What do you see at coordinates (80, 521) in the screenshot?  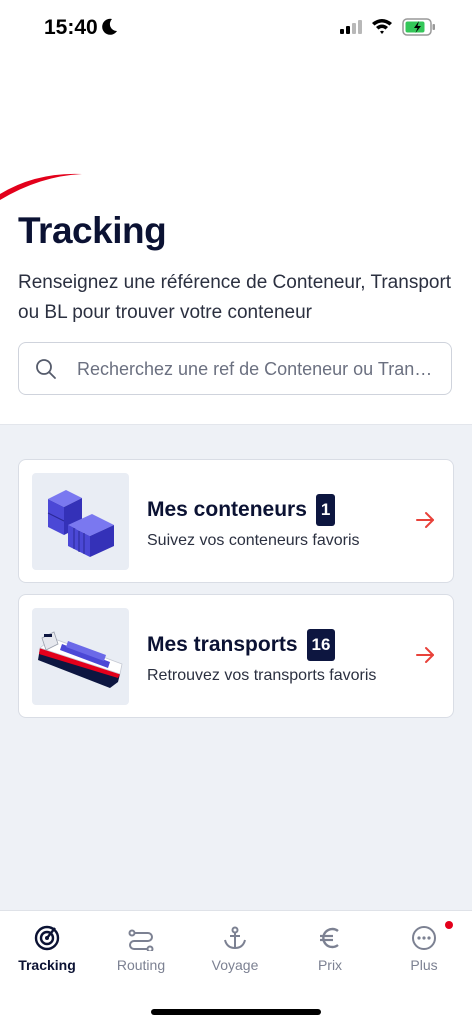 I see `containers-icon` at bounding box center [80, 521].